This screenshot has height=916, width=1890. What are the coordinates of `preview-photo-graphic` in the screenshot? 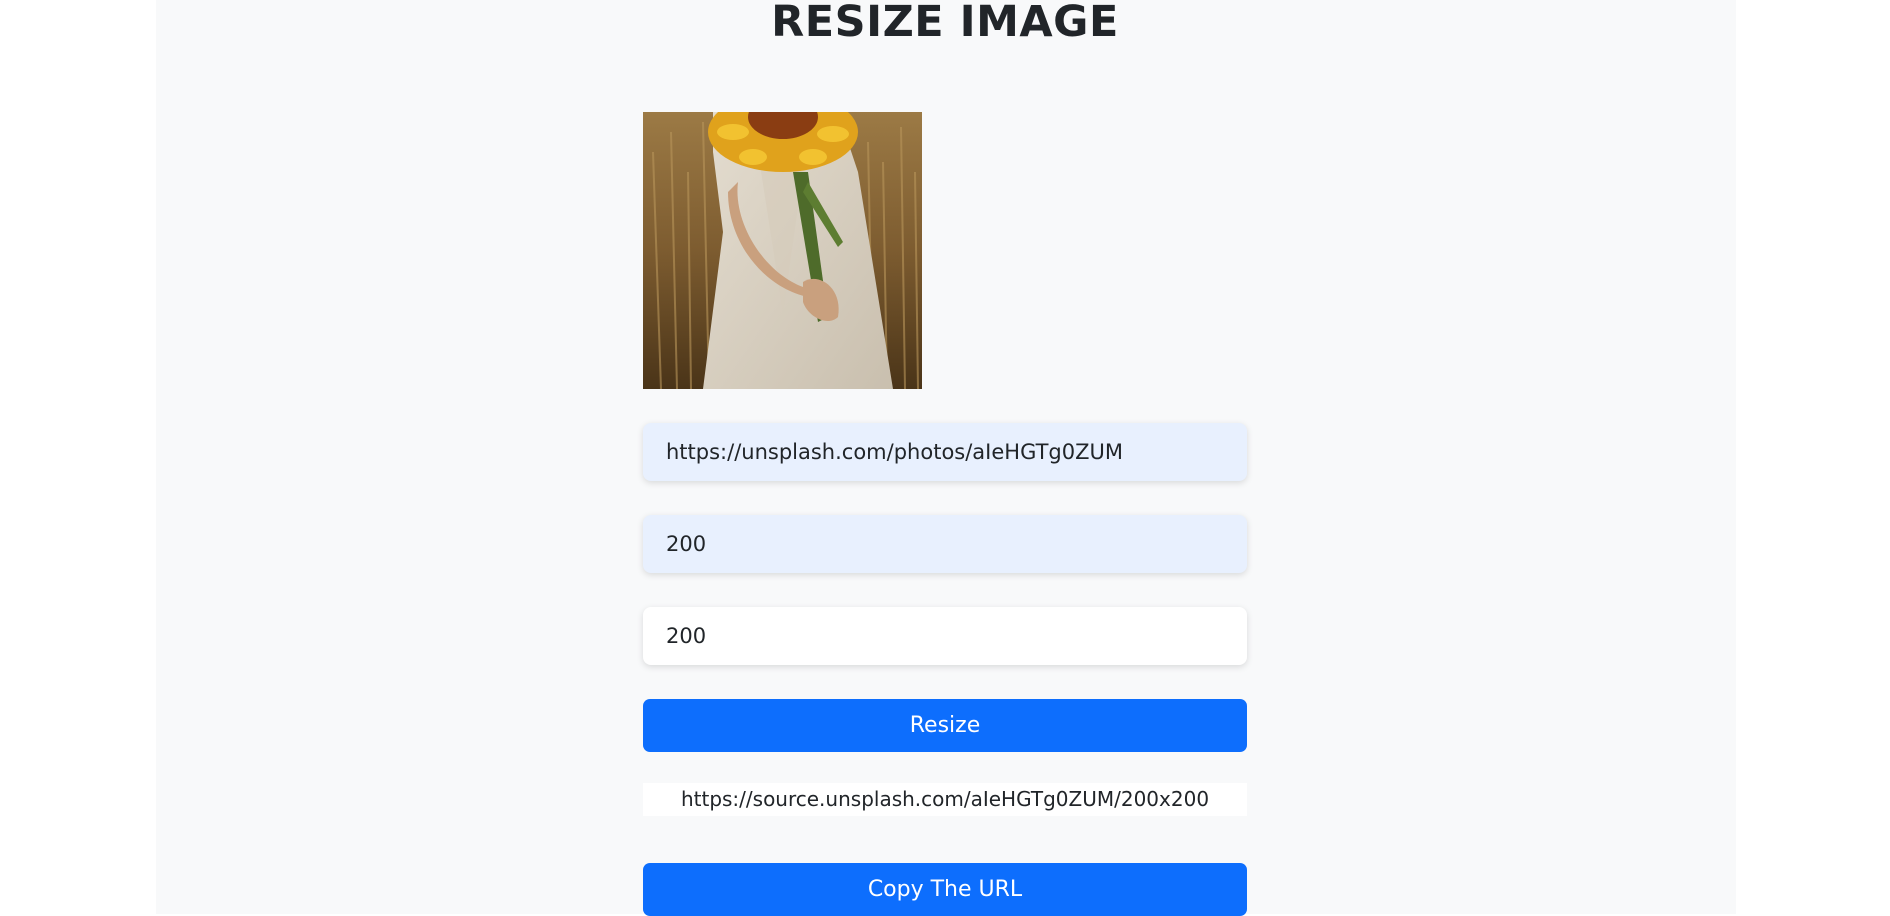 It's located at (782, 250).